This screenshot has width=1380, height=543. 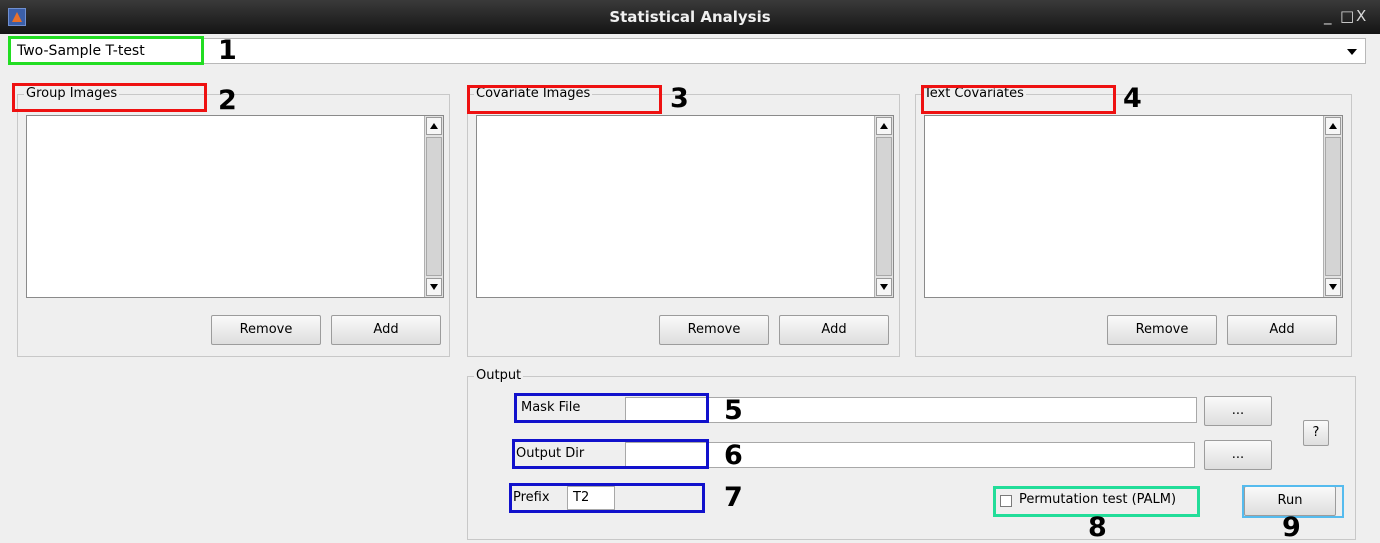 What do you see at coordinates (81, 51) in the screenshot?
I see `analysis-type-value: Two-Sample T-test` at bounding box center [81, 51].